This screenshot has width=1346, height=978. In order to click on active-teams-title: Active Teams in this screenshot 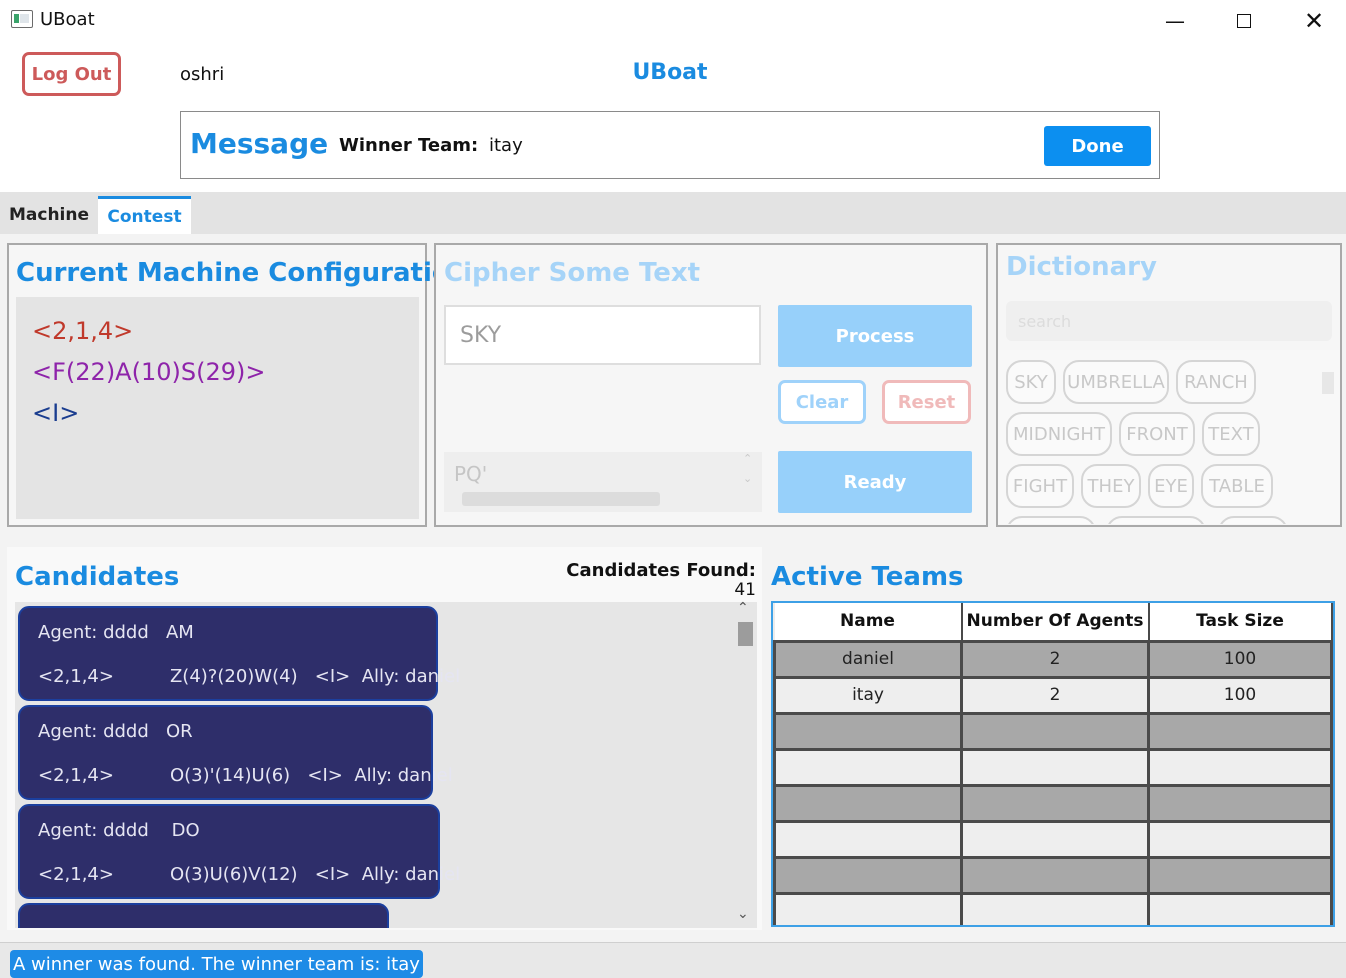, I will do `click(867, 577)`.